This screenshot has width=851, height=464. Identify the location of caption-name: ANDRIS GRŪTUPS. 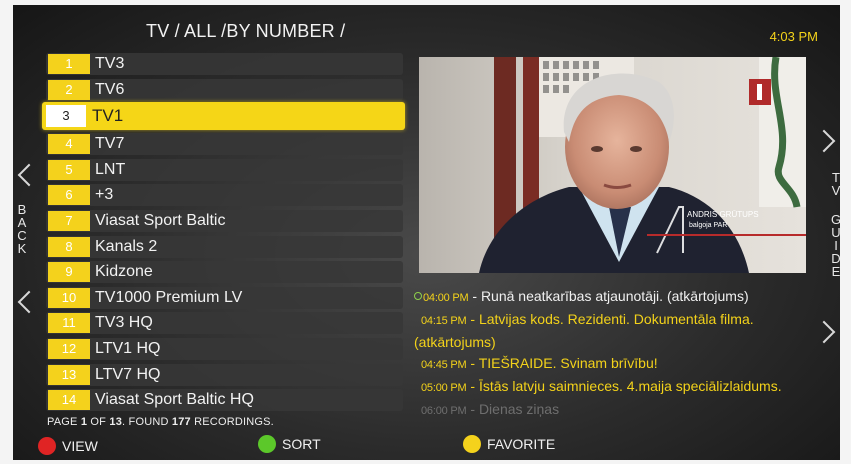
(723, 214).